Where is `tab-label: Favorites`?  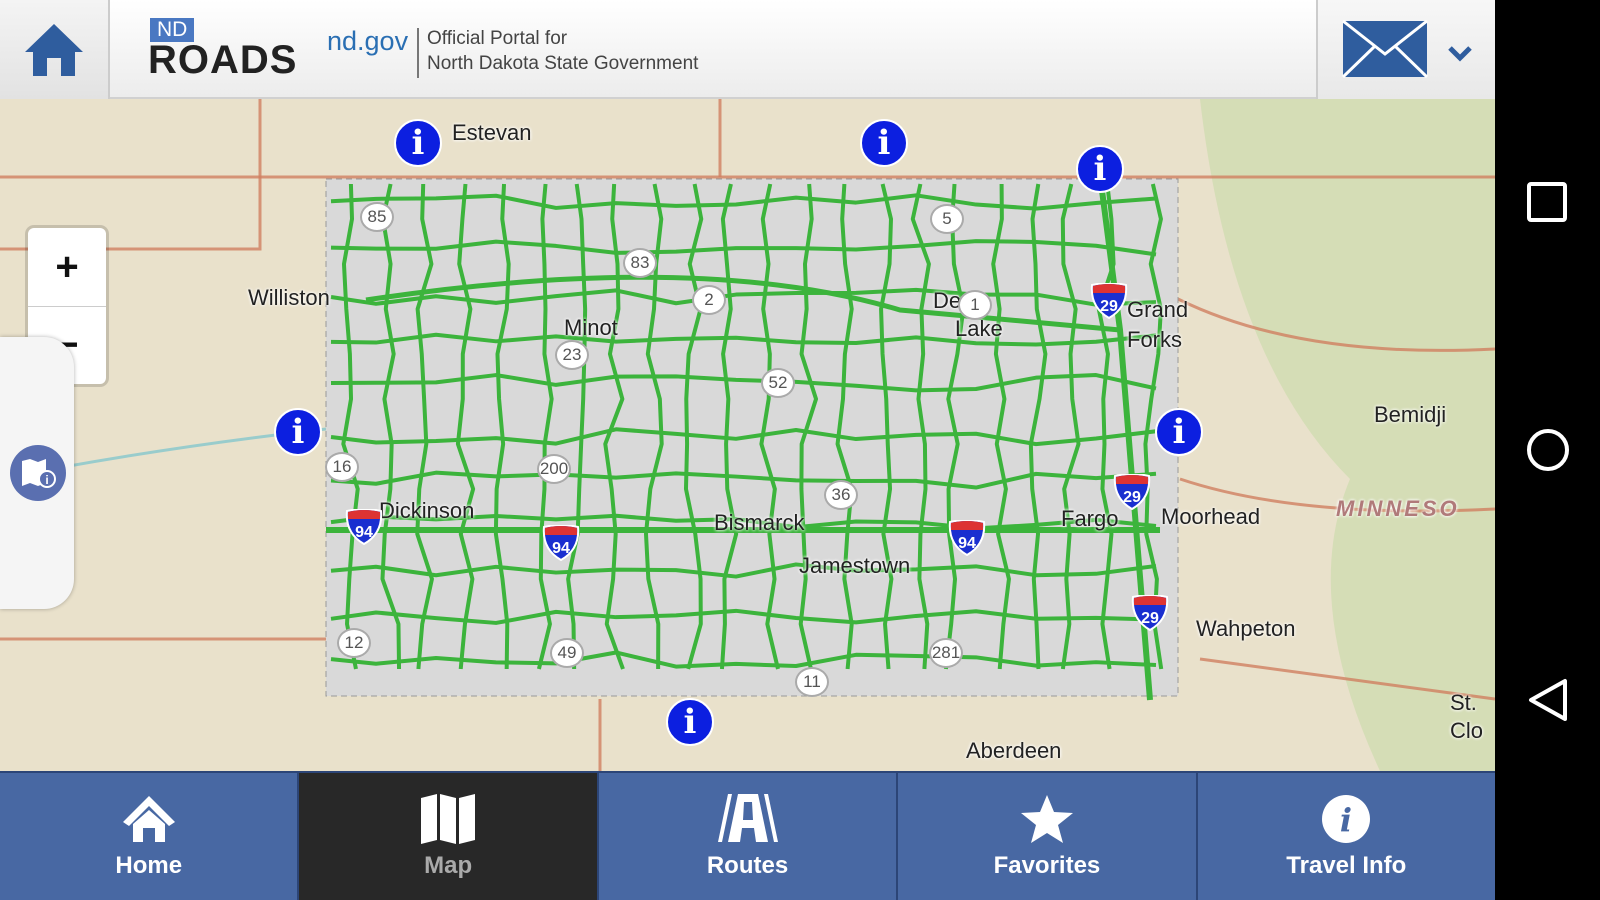 tab-label: Favorites is located at coordinates (1047, 865).